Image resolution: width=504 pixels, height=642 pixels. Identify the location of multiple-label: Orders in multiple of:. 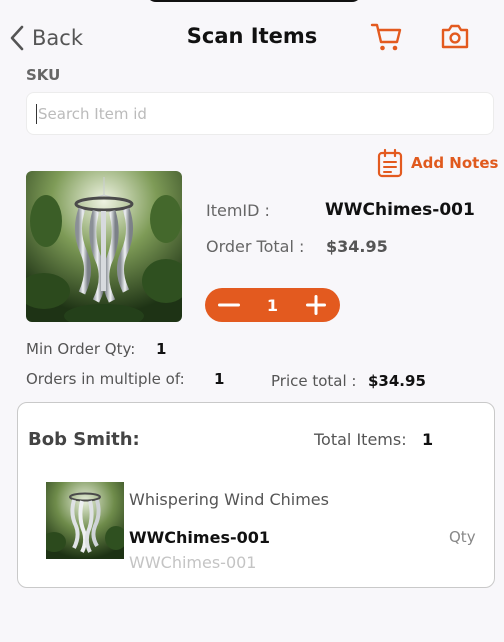
(105, 379).